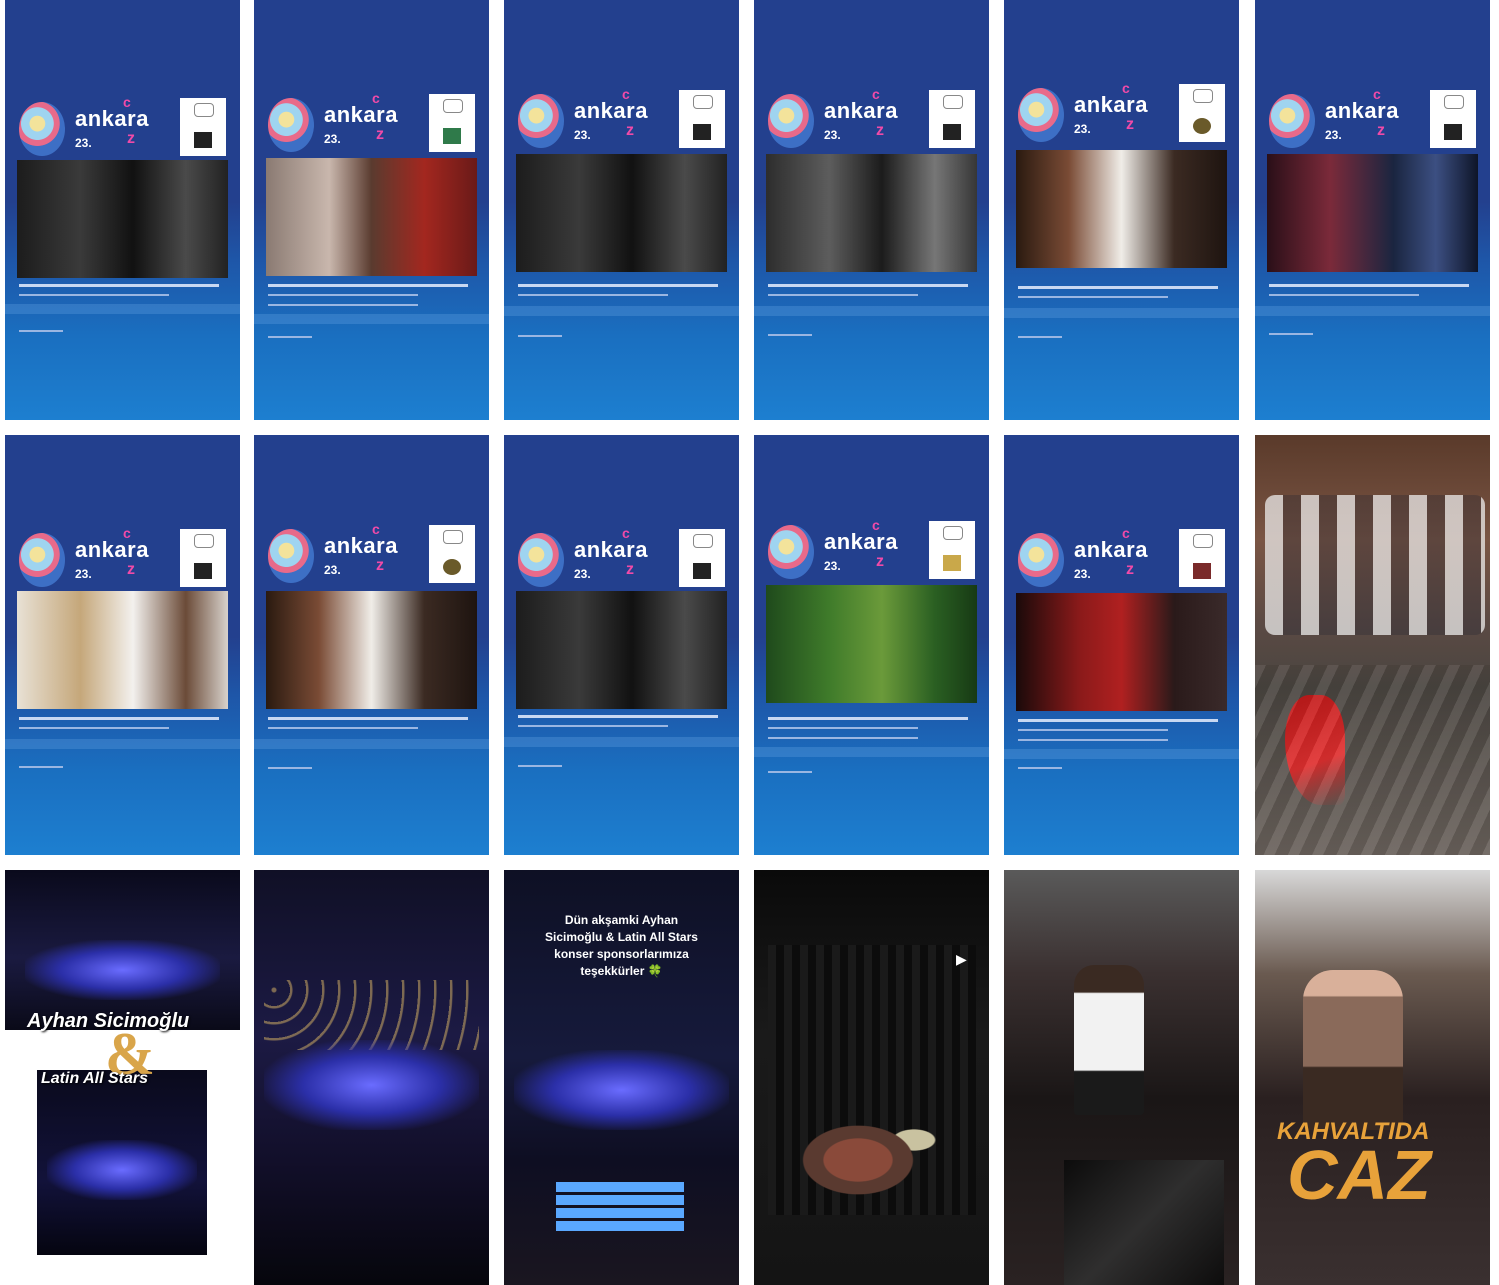 The width and height of the screenshot is (1499, 1285). I want to click on story-line-3: konser sponsorlarımıza, so click(621, 954).